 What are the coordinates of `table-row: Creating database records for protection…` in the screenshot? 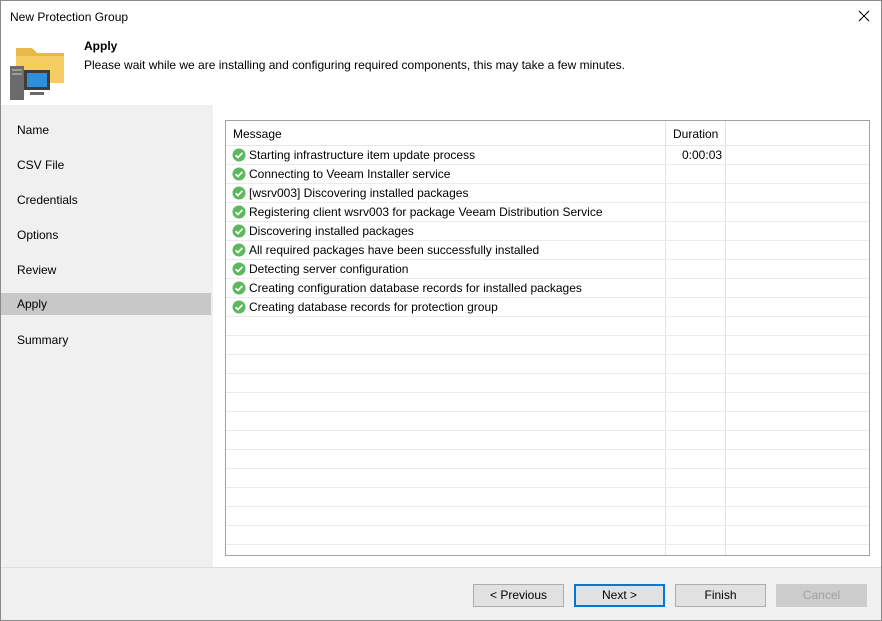 It's located at (547, 307).